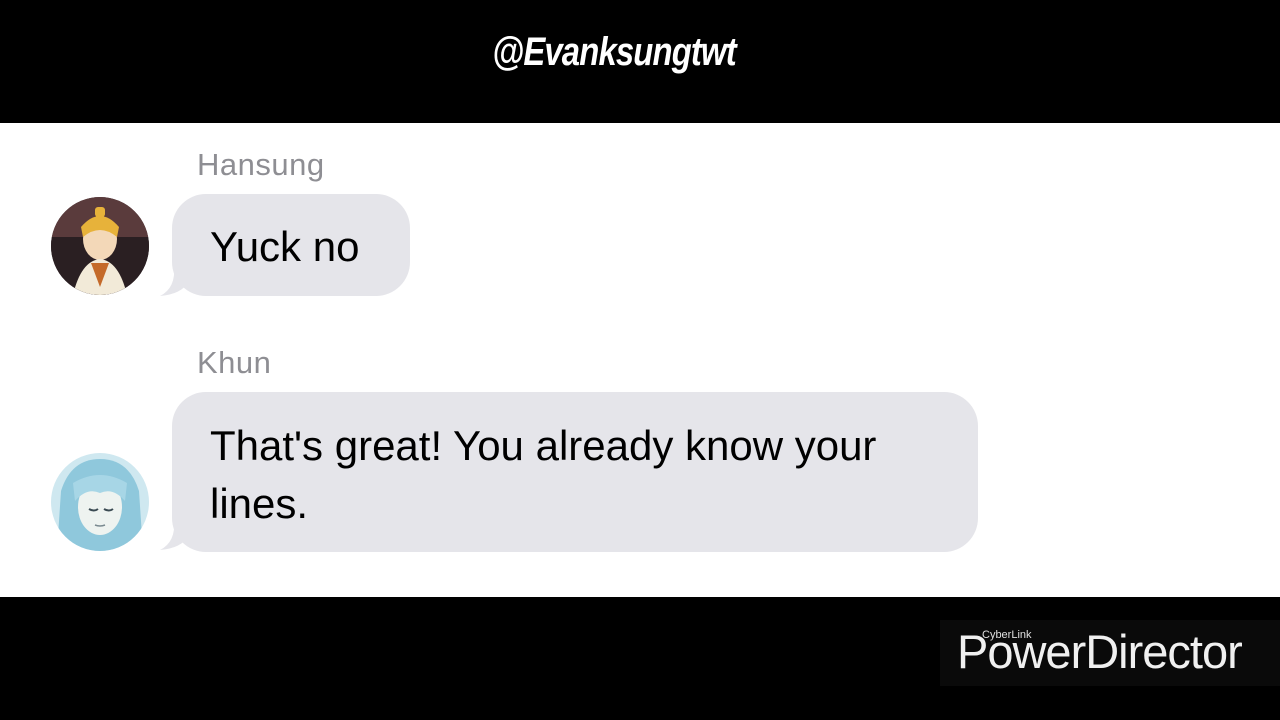 The height and width of the screenshot is (720, 1280). I want to click on watermark-brand-large: PowerDirector, so click(1100, 651).